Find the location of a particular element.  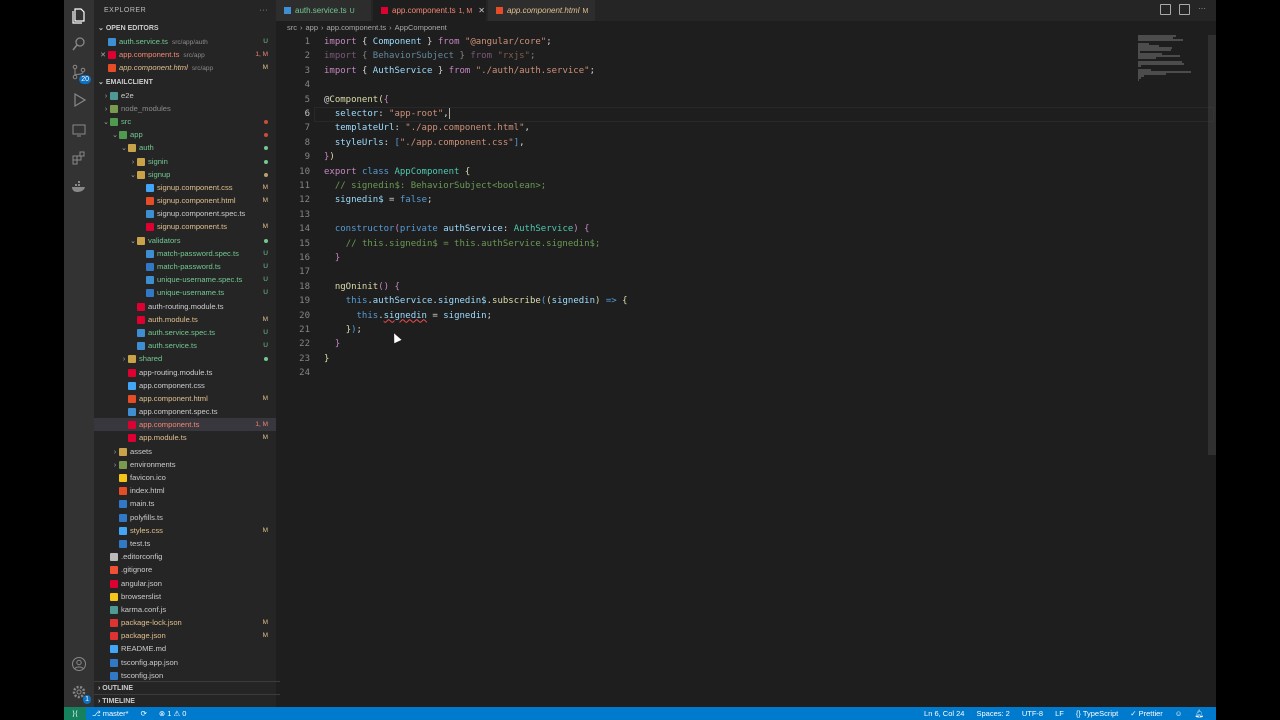

end-of-line: LF is located at coordinates (1059, 713).